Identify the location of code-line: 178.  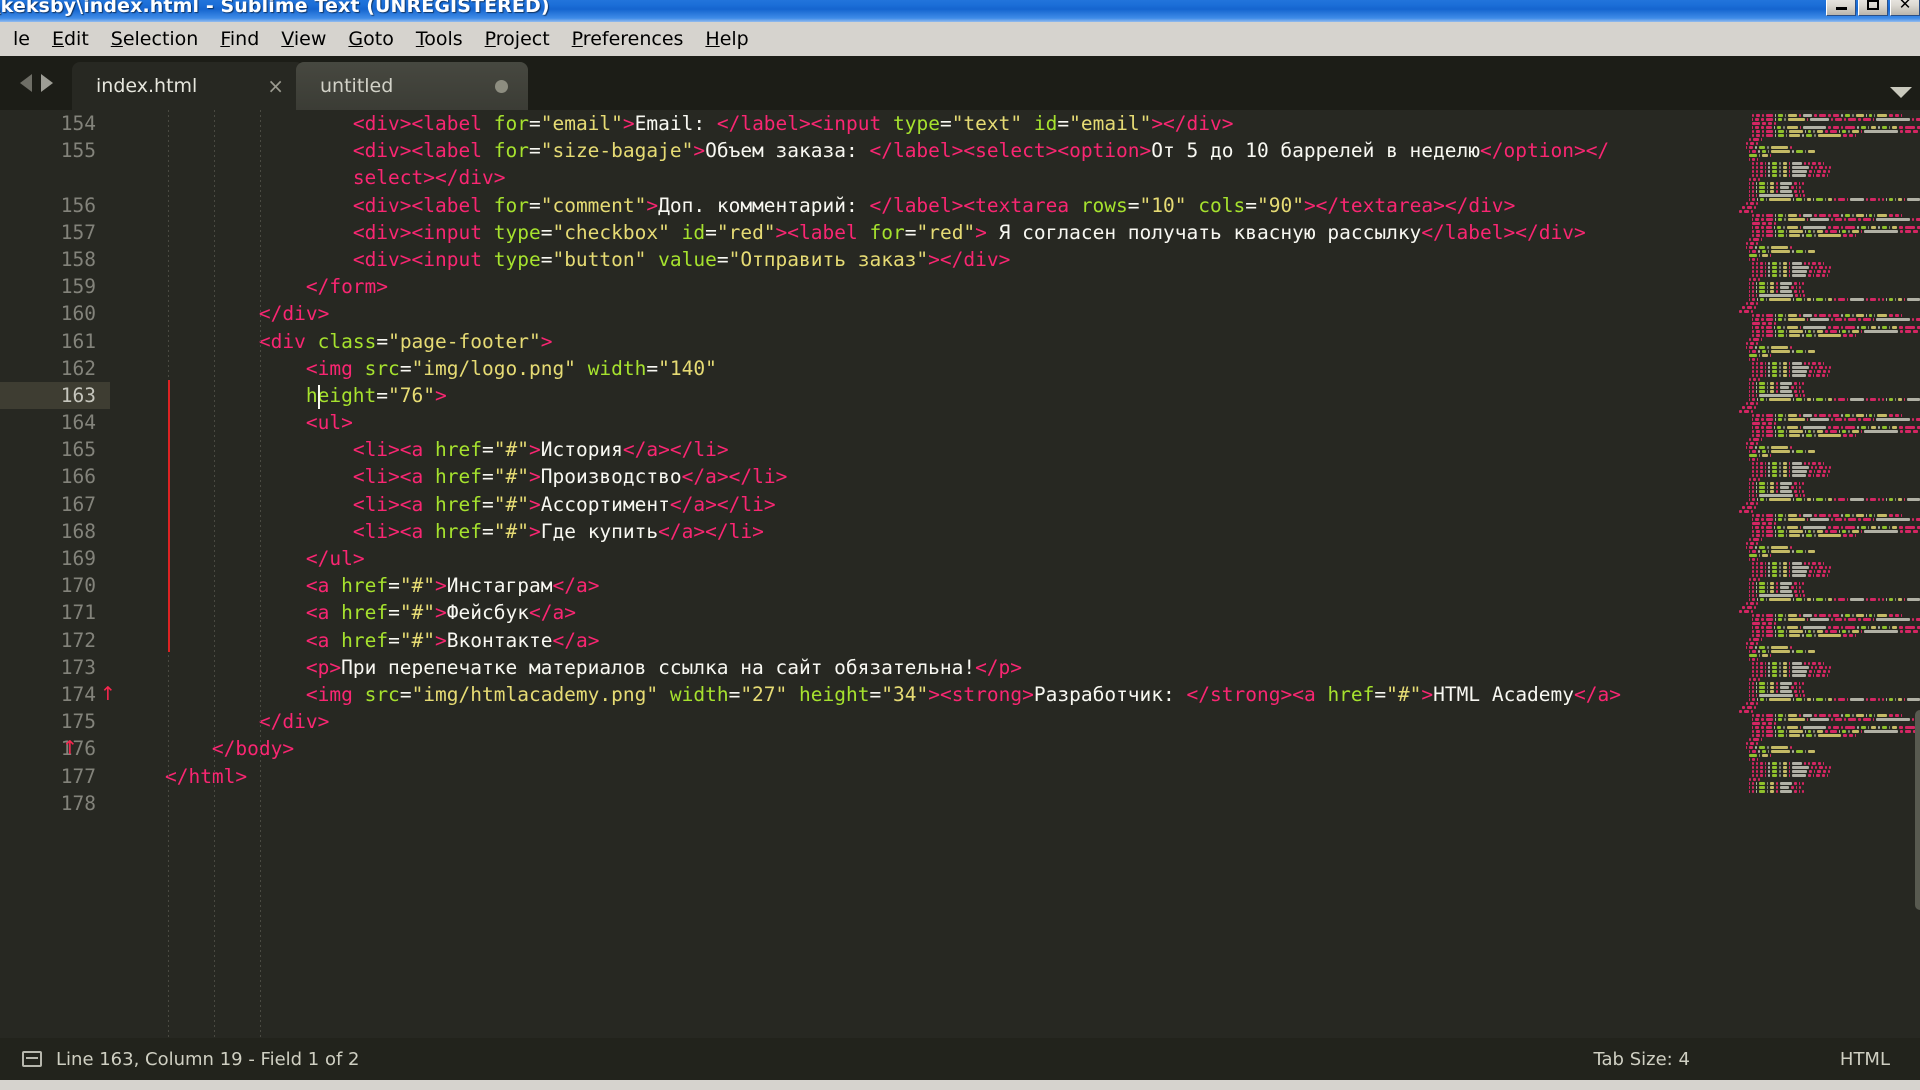
(866, 803).